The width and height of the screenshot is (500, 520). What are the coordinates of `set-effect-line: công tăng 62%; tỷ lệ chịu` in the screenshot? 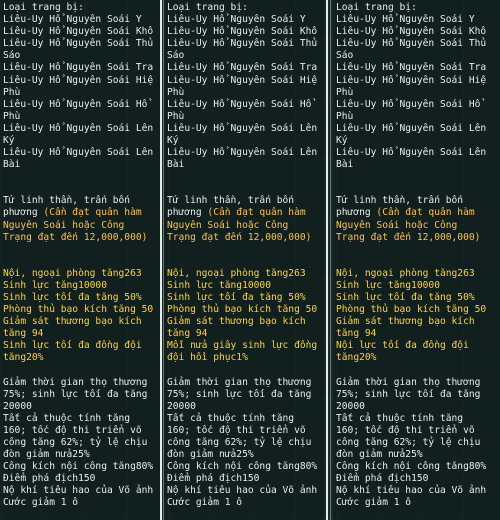 It's located at (408, 442).